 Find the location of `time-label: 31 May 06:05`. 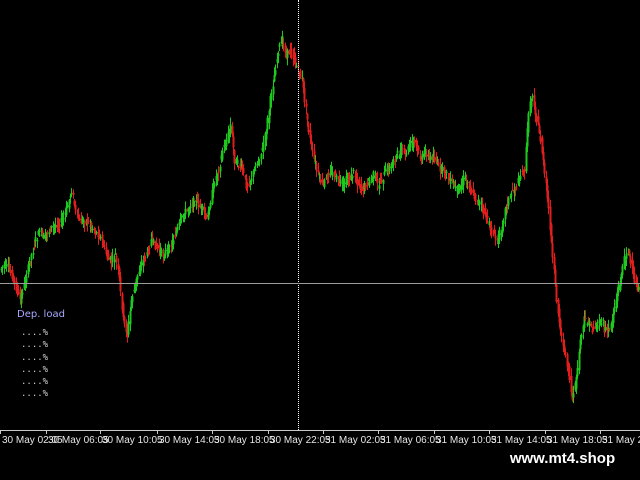

time-label: 31 May 06:05 is located at coordinates (410, 440).